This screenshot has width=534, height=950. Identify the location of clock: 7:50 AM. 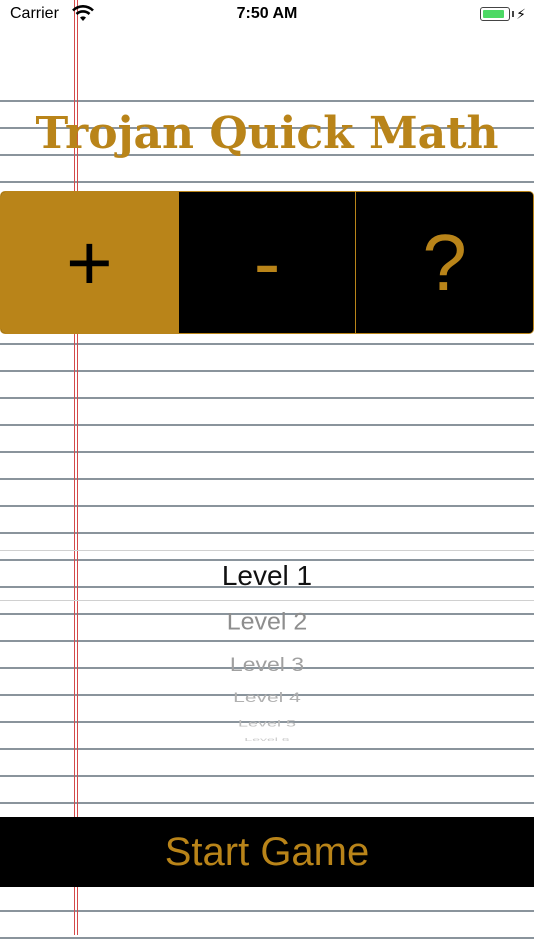
(267, 13).